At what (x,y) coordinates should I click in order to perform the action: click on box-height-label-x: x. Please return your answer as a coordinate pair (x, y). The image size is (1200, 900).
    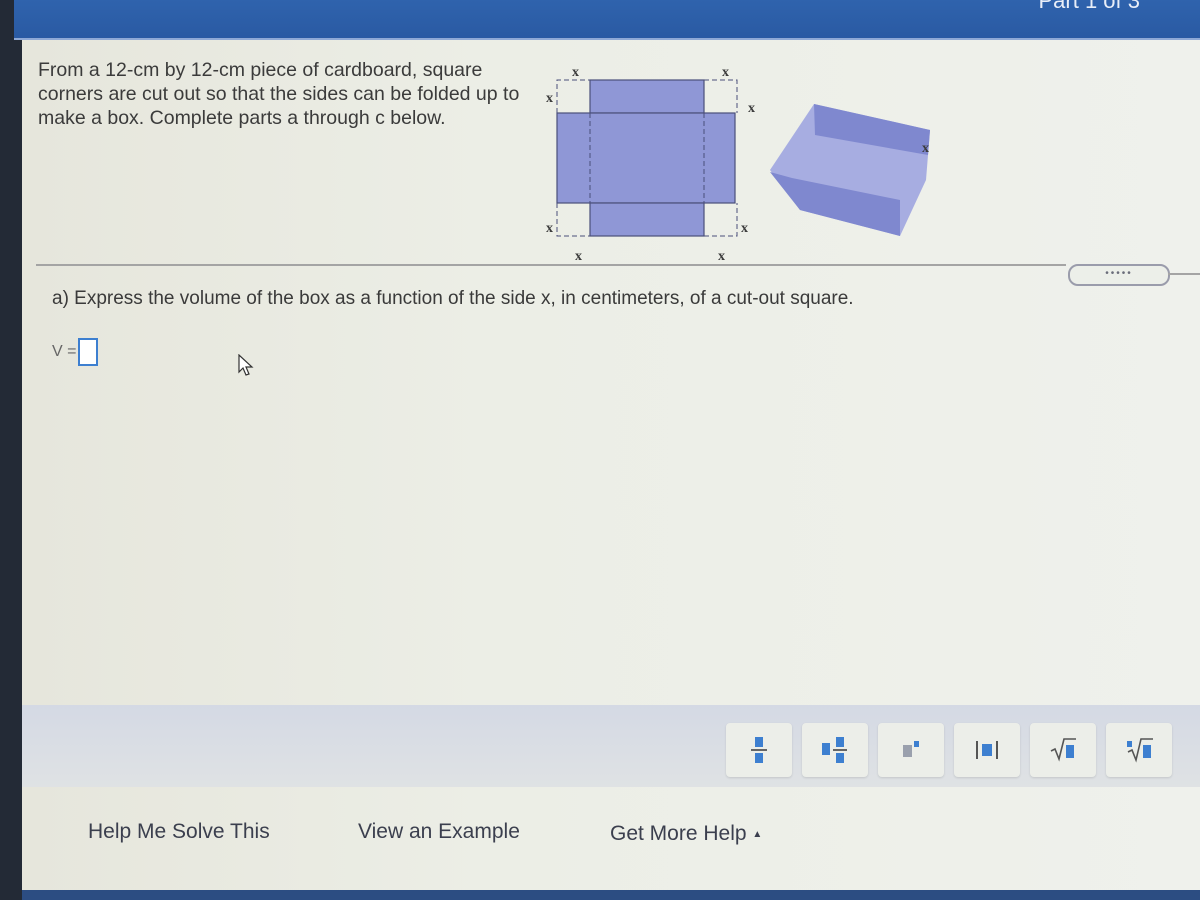
    Looking at the image, I should click on (925, 148).